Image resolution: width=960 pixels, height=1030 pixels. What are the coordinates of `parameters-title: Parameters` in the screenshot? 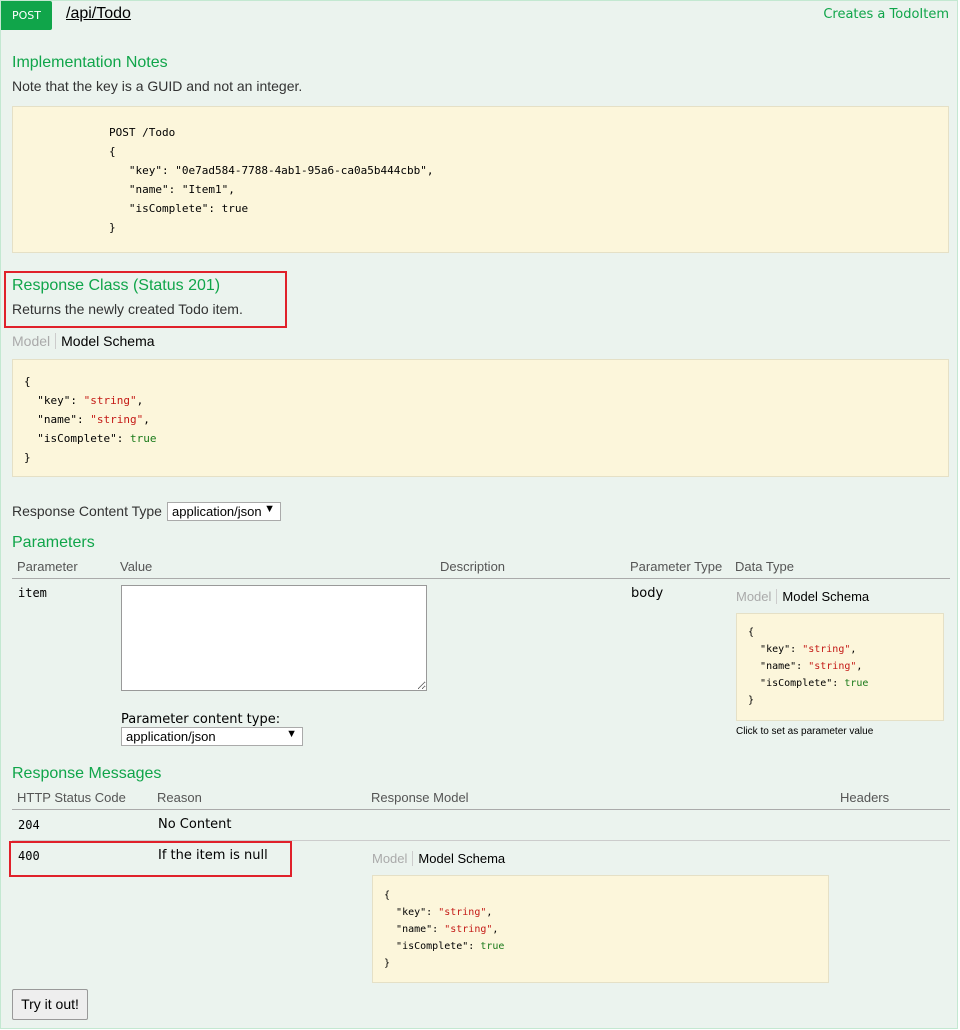 It's located at (53, 542).